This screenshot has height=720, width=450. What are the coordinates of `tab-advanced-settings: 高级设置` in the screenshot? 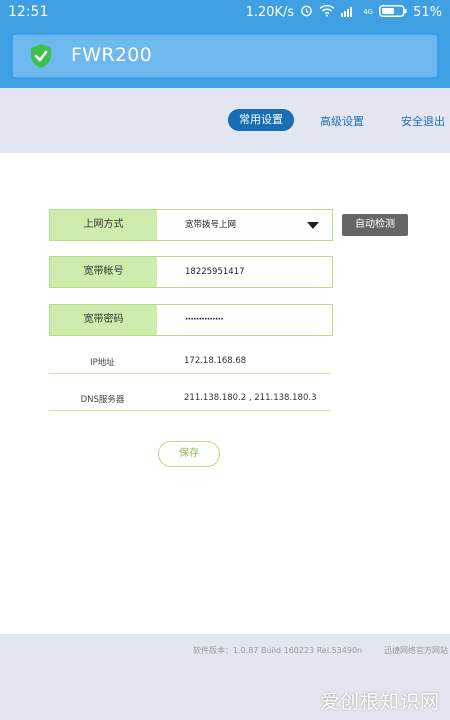 It's located at (342, 121).